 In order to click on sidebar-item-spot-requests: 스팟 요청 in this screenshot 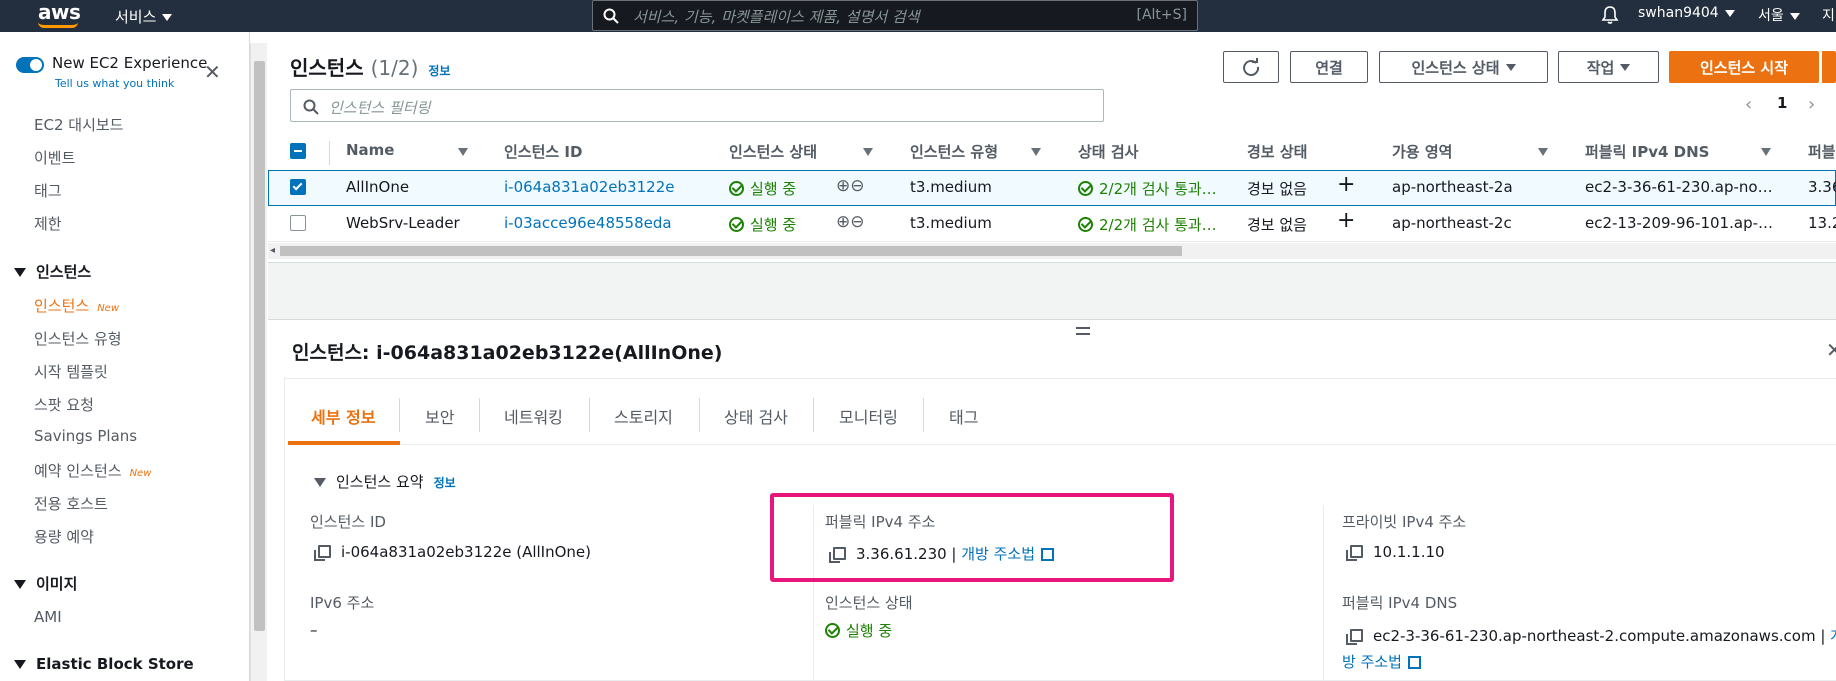, I will do `click(64, 404)`.